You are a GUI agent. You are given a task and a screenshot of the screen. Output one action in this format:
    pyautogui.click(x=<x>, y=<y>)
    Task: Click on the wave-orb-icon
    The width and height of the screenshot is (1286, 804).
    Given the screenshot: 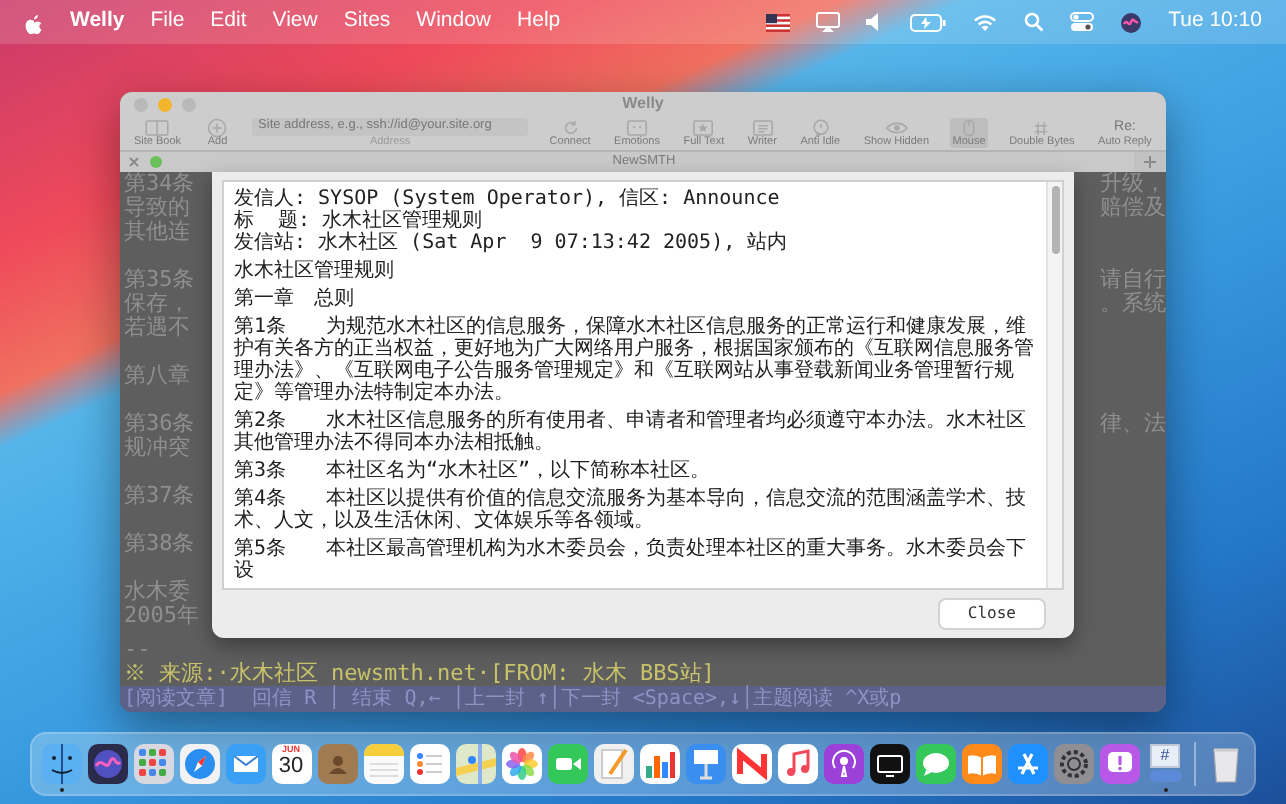 What is the action you would take?
    pyautogui.click(x=107, y=764)
    